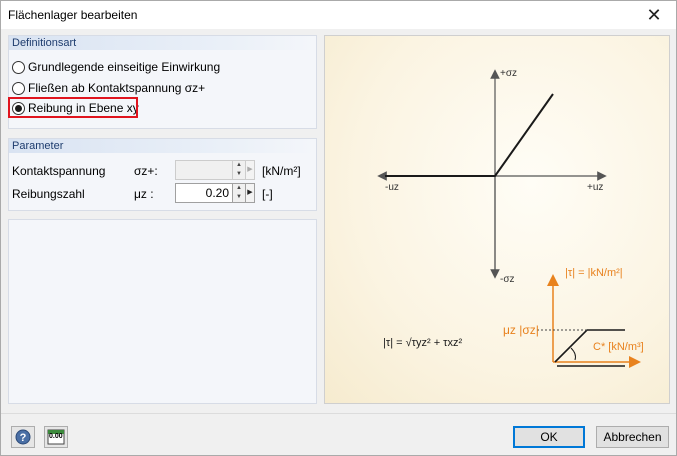 The image size is (677, 456). I want to click on axis-right-label: +uz, so click(595, 187).